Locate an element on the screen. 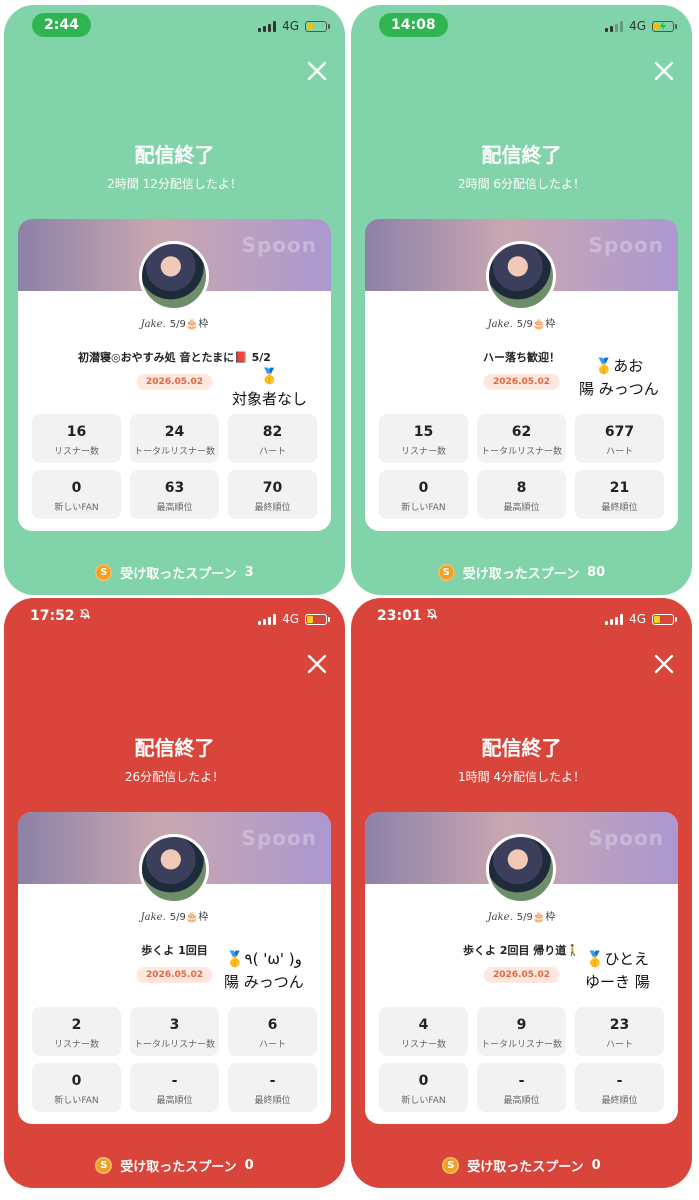 The width and height of the screenshot is (699, 1200). stat-tile: 8 最高順位 is located at coordinates (521, 494).